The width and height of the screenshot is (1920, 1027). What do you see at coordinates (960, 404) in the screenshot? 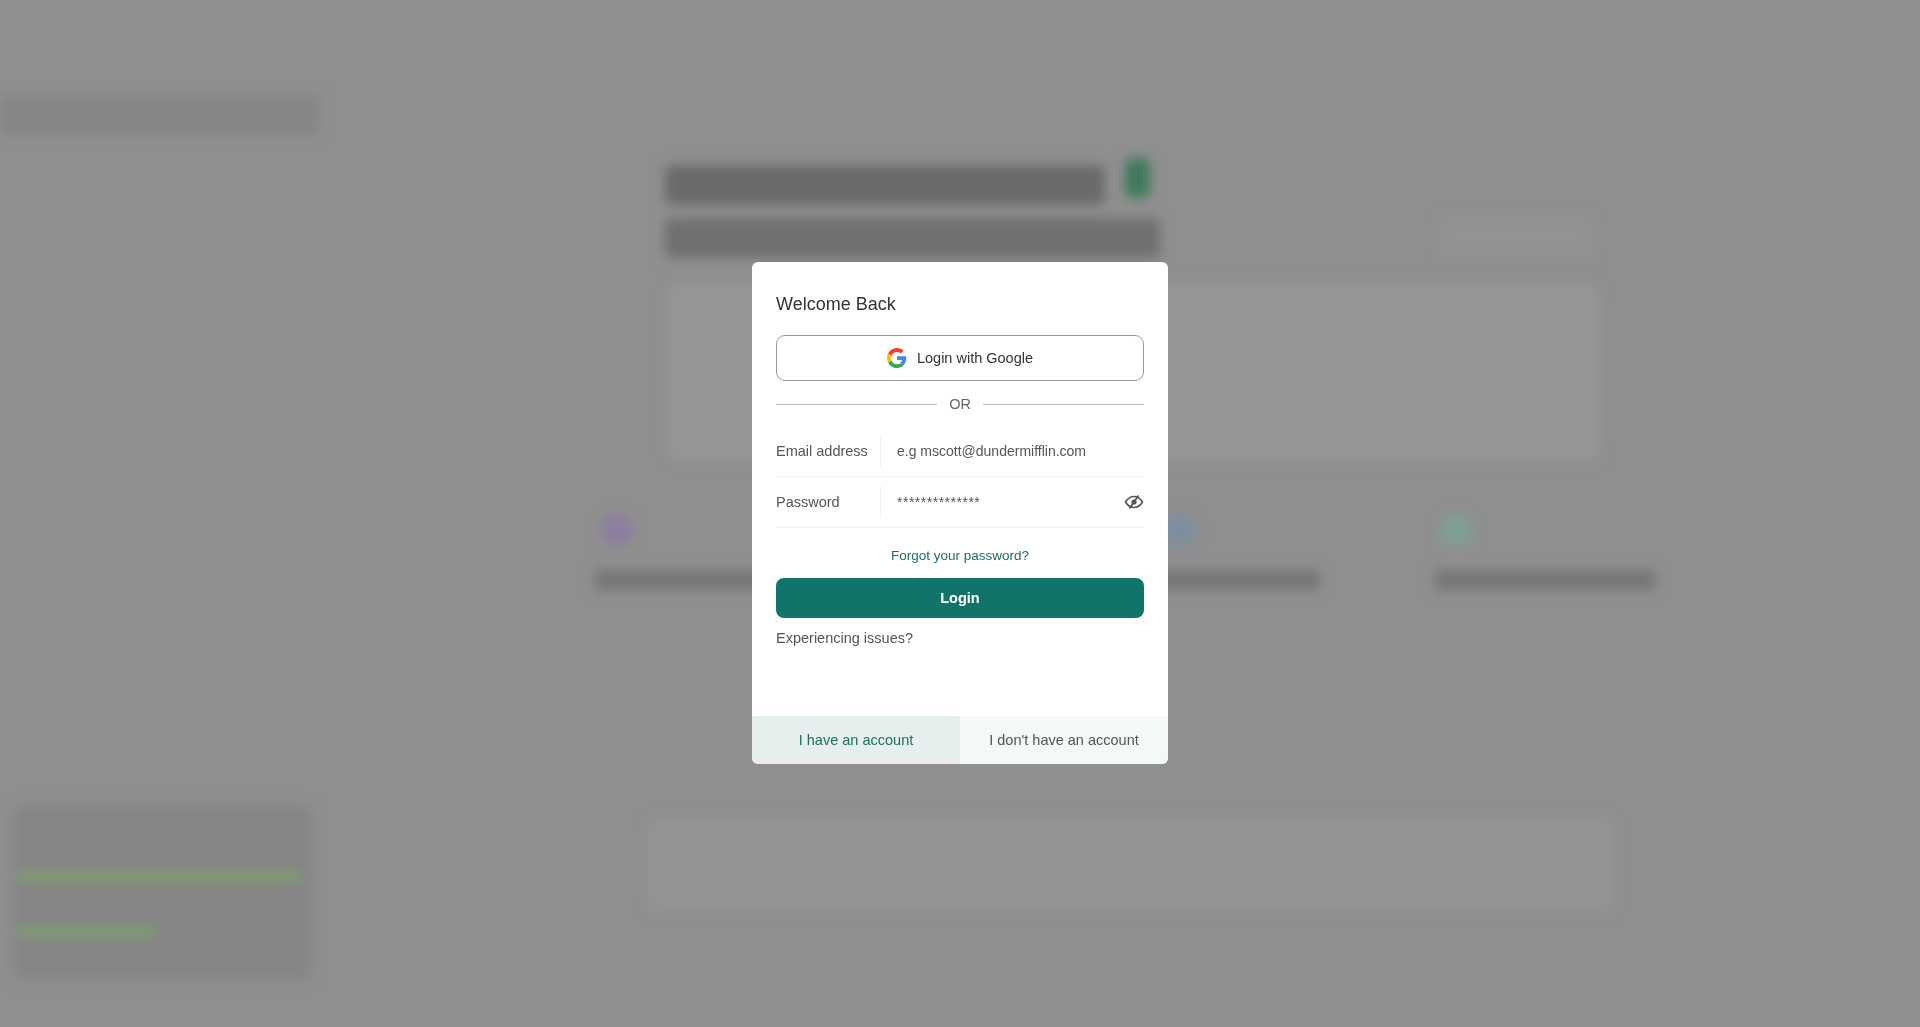
I see `or-divider-label: OR` at bounding box center [960, 404].